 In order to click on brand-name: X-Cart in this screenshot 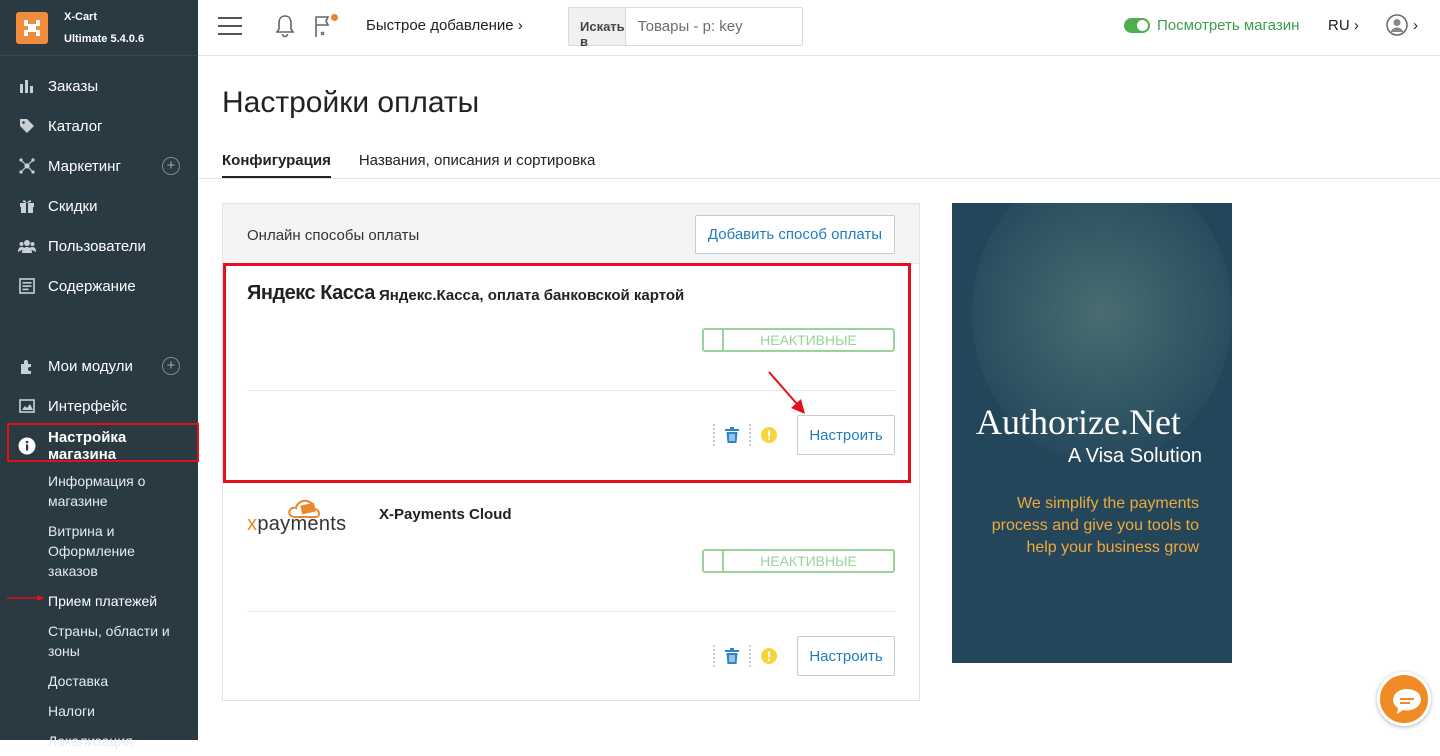, I will do `click(81, 16)`.